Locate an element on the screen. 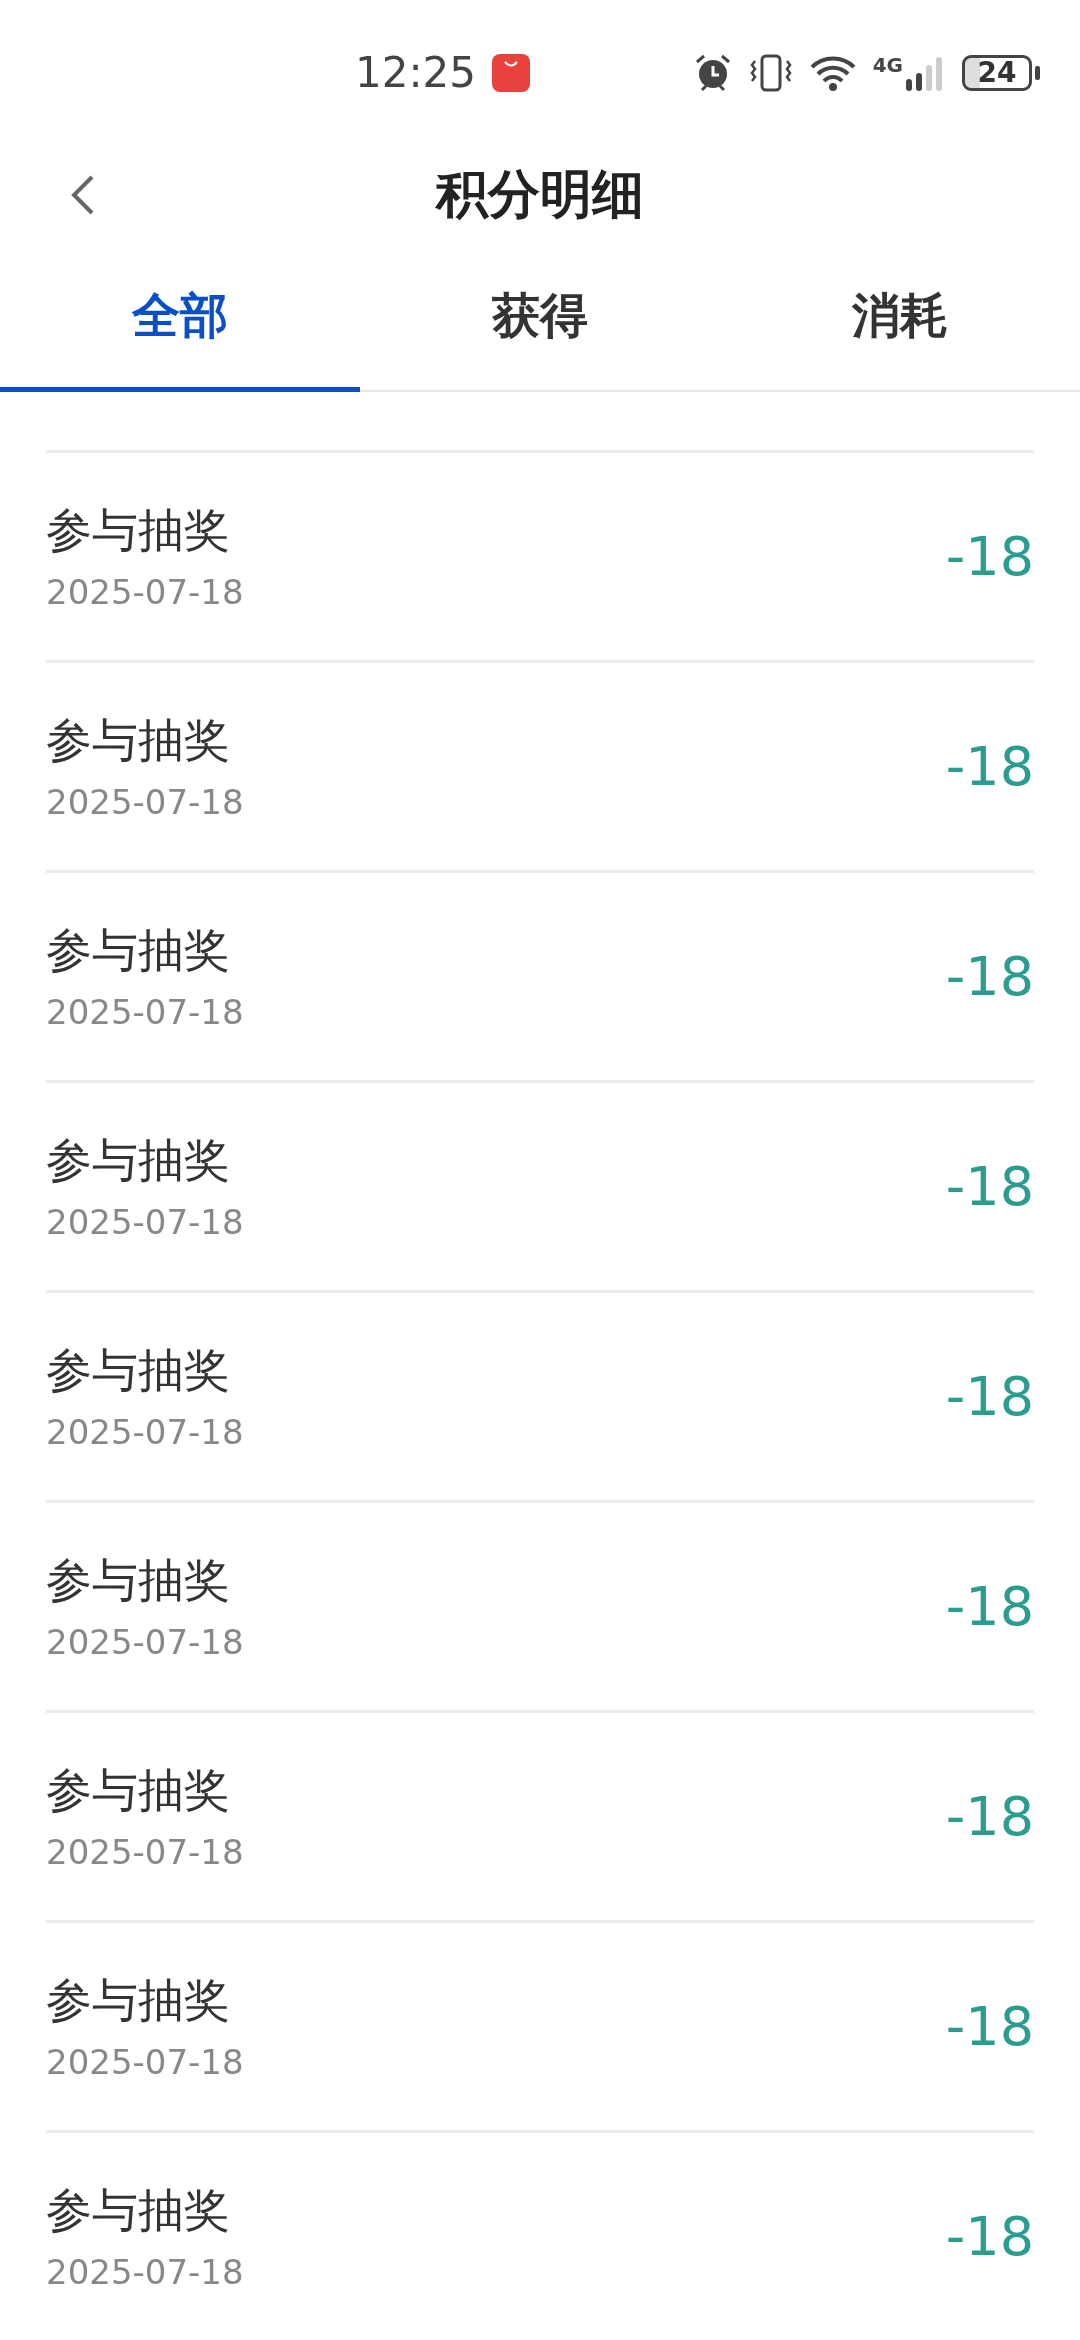 The height and width of the screenshot is (2340, 1080). page-title: 积分明细 is located at coordinates (540, 194).